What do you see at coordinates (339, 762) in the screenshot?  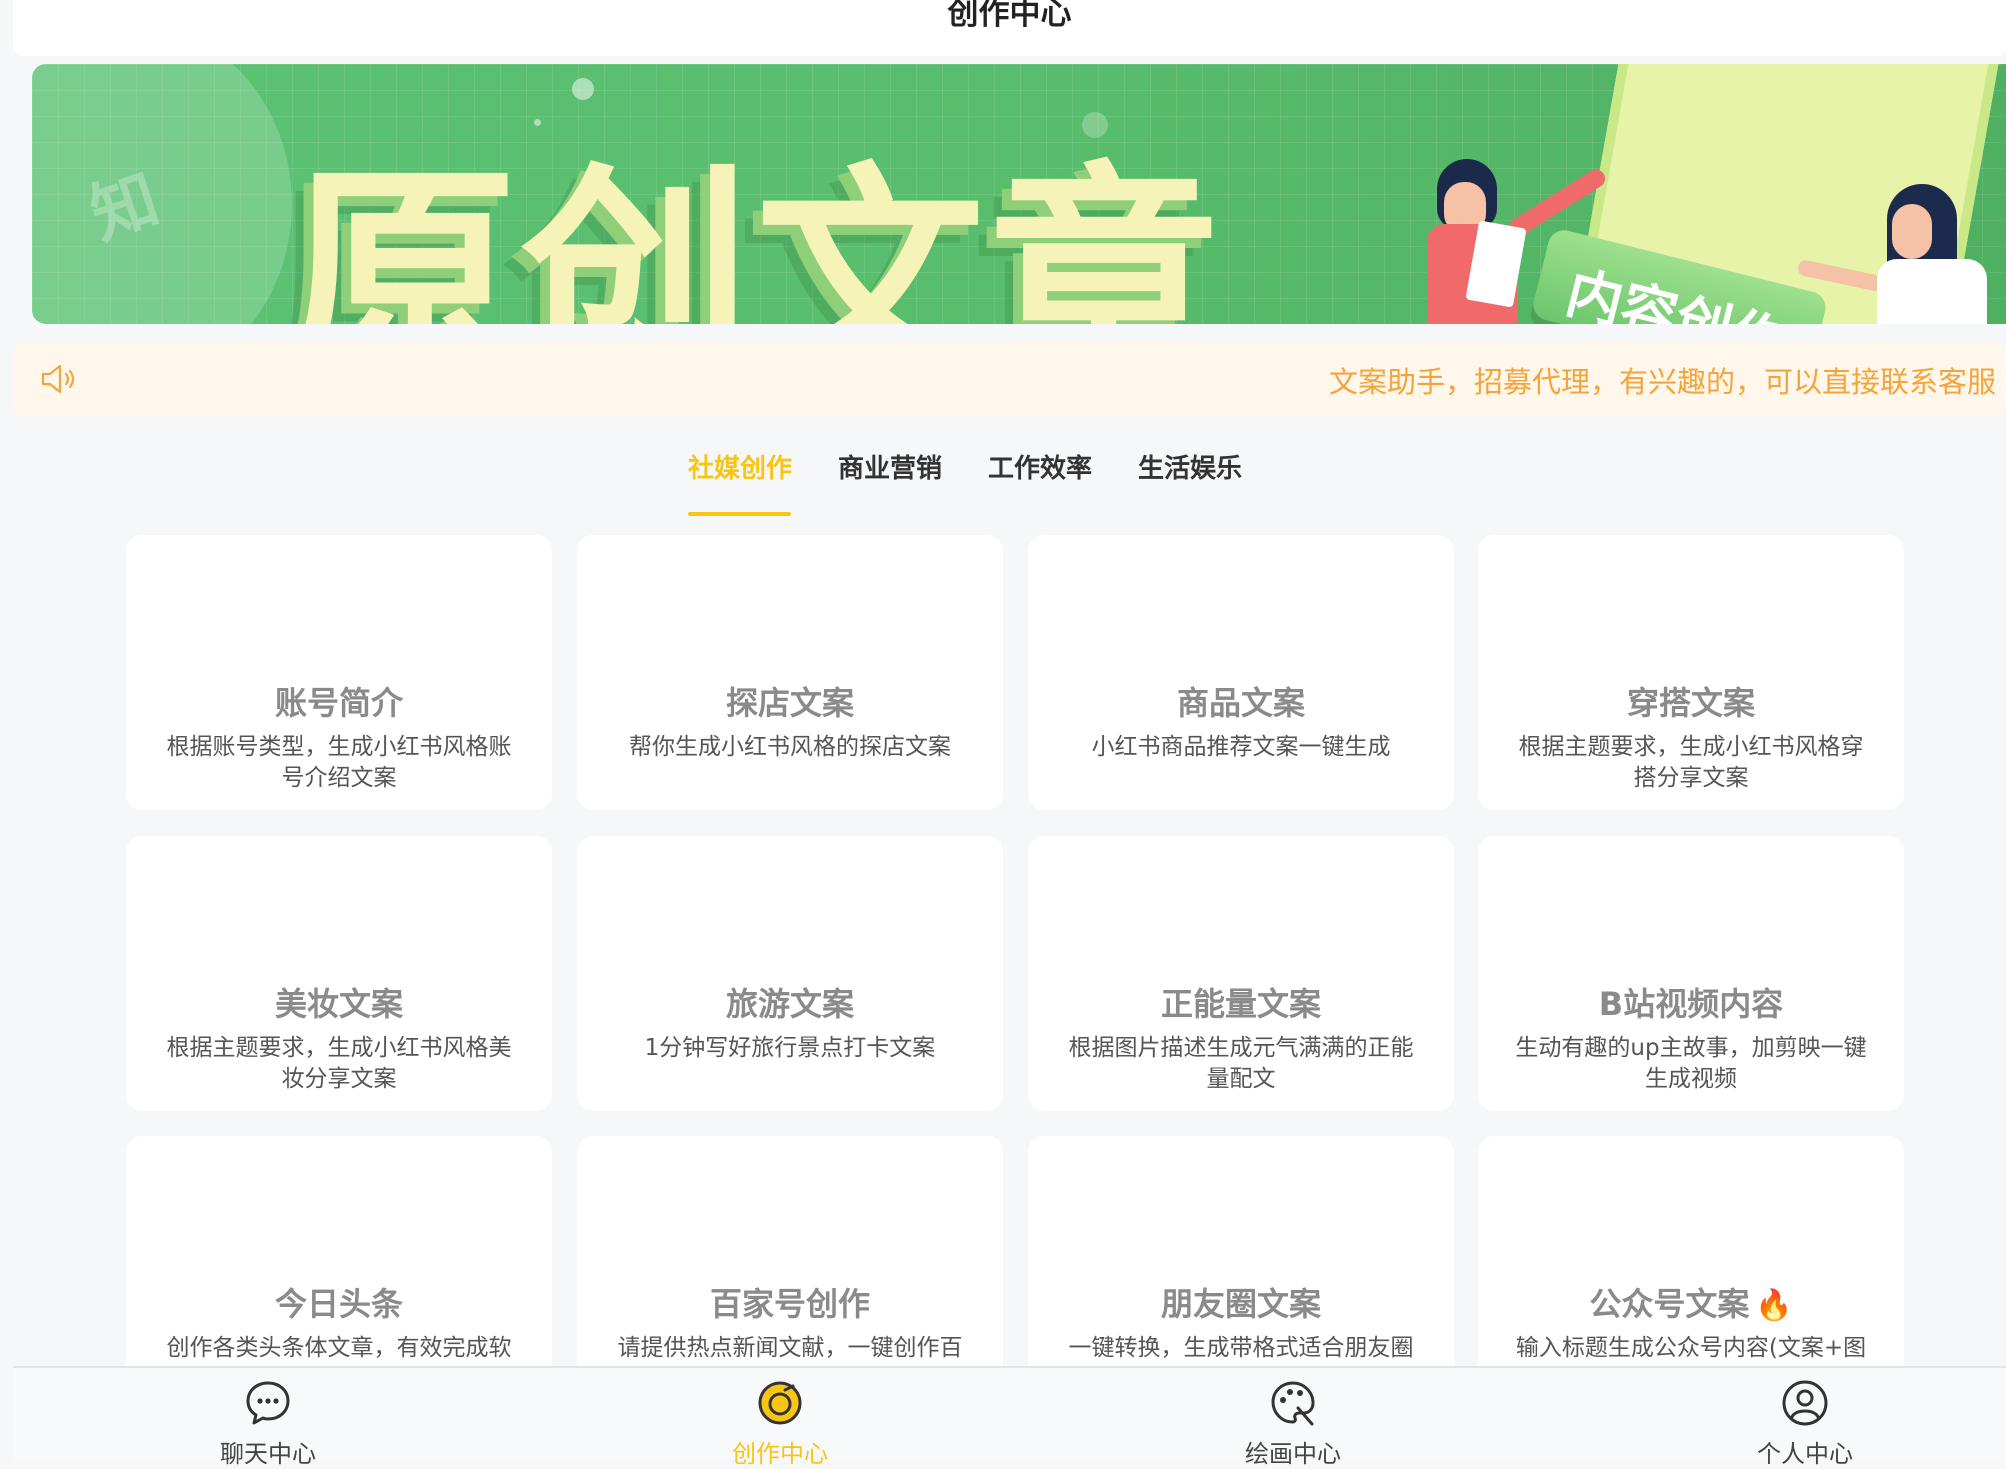 I see `card-description: 根据账号类型，生成小红书风格账号介绍文案` at bounding box center [339, 762].